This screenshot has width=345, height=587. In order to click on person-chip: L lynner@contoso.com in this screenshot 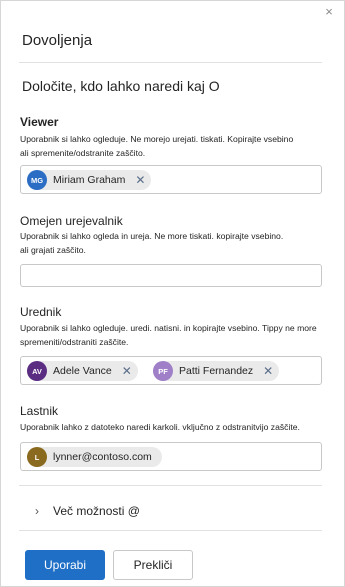, I will do `click(94, 457)`.